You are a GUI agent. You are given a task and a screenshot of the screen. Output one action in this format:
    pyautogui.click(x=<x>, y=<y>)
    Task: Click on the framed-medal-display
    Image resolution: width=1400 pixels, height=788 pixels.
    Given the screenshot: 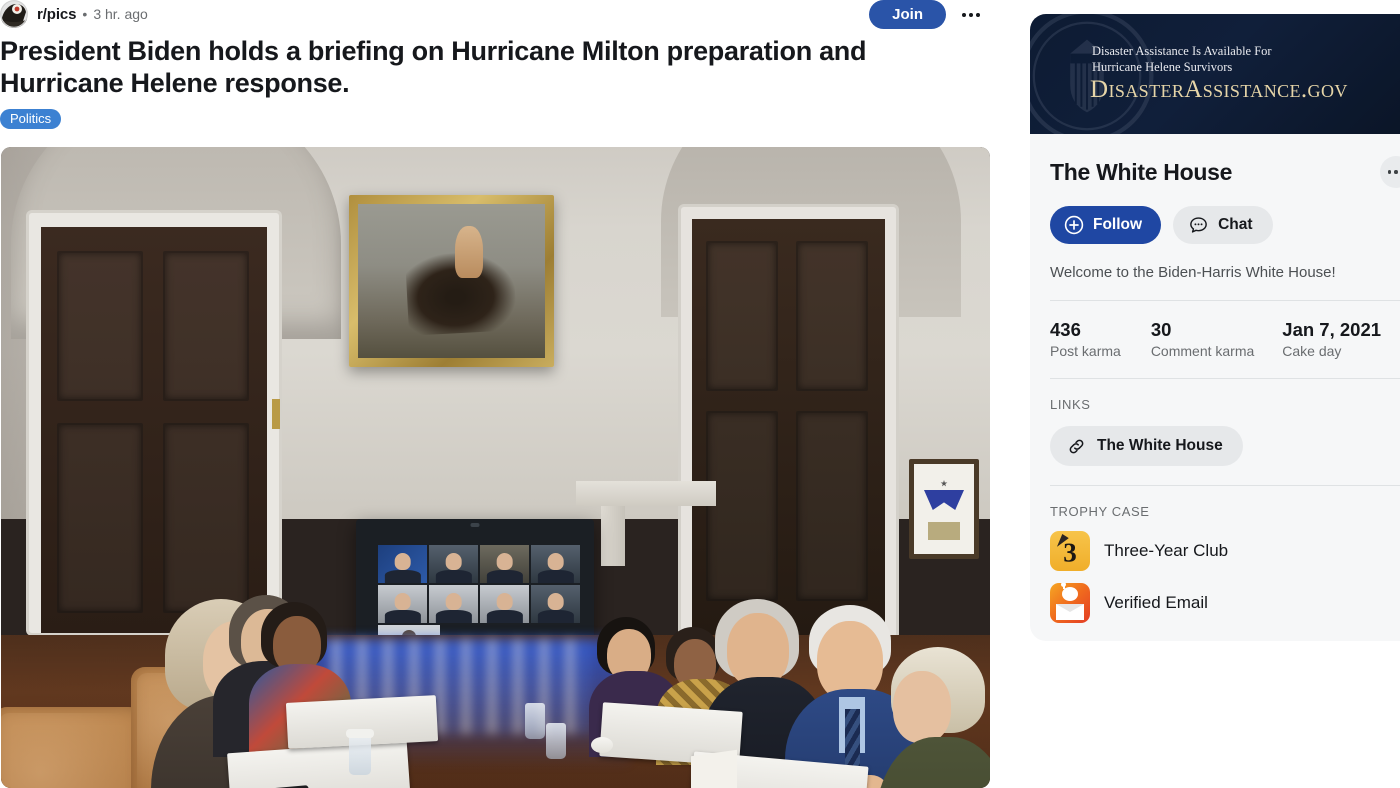 What is the action you would take?
    pyautogui.click(x=944, y=509)
    